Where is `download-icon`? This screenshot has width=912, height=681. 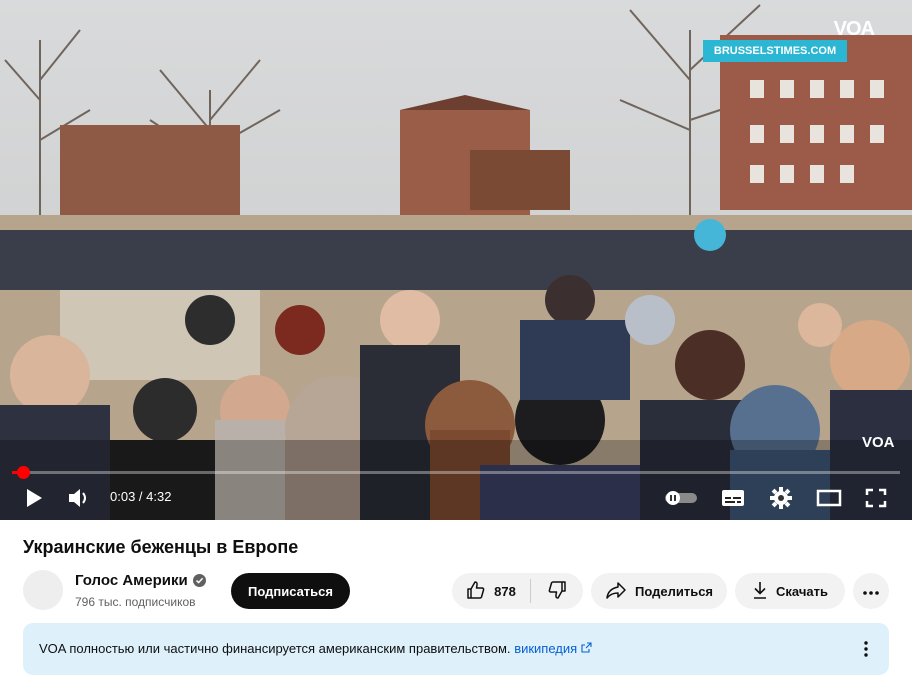
download-icon is located at coordinates (760, 591).